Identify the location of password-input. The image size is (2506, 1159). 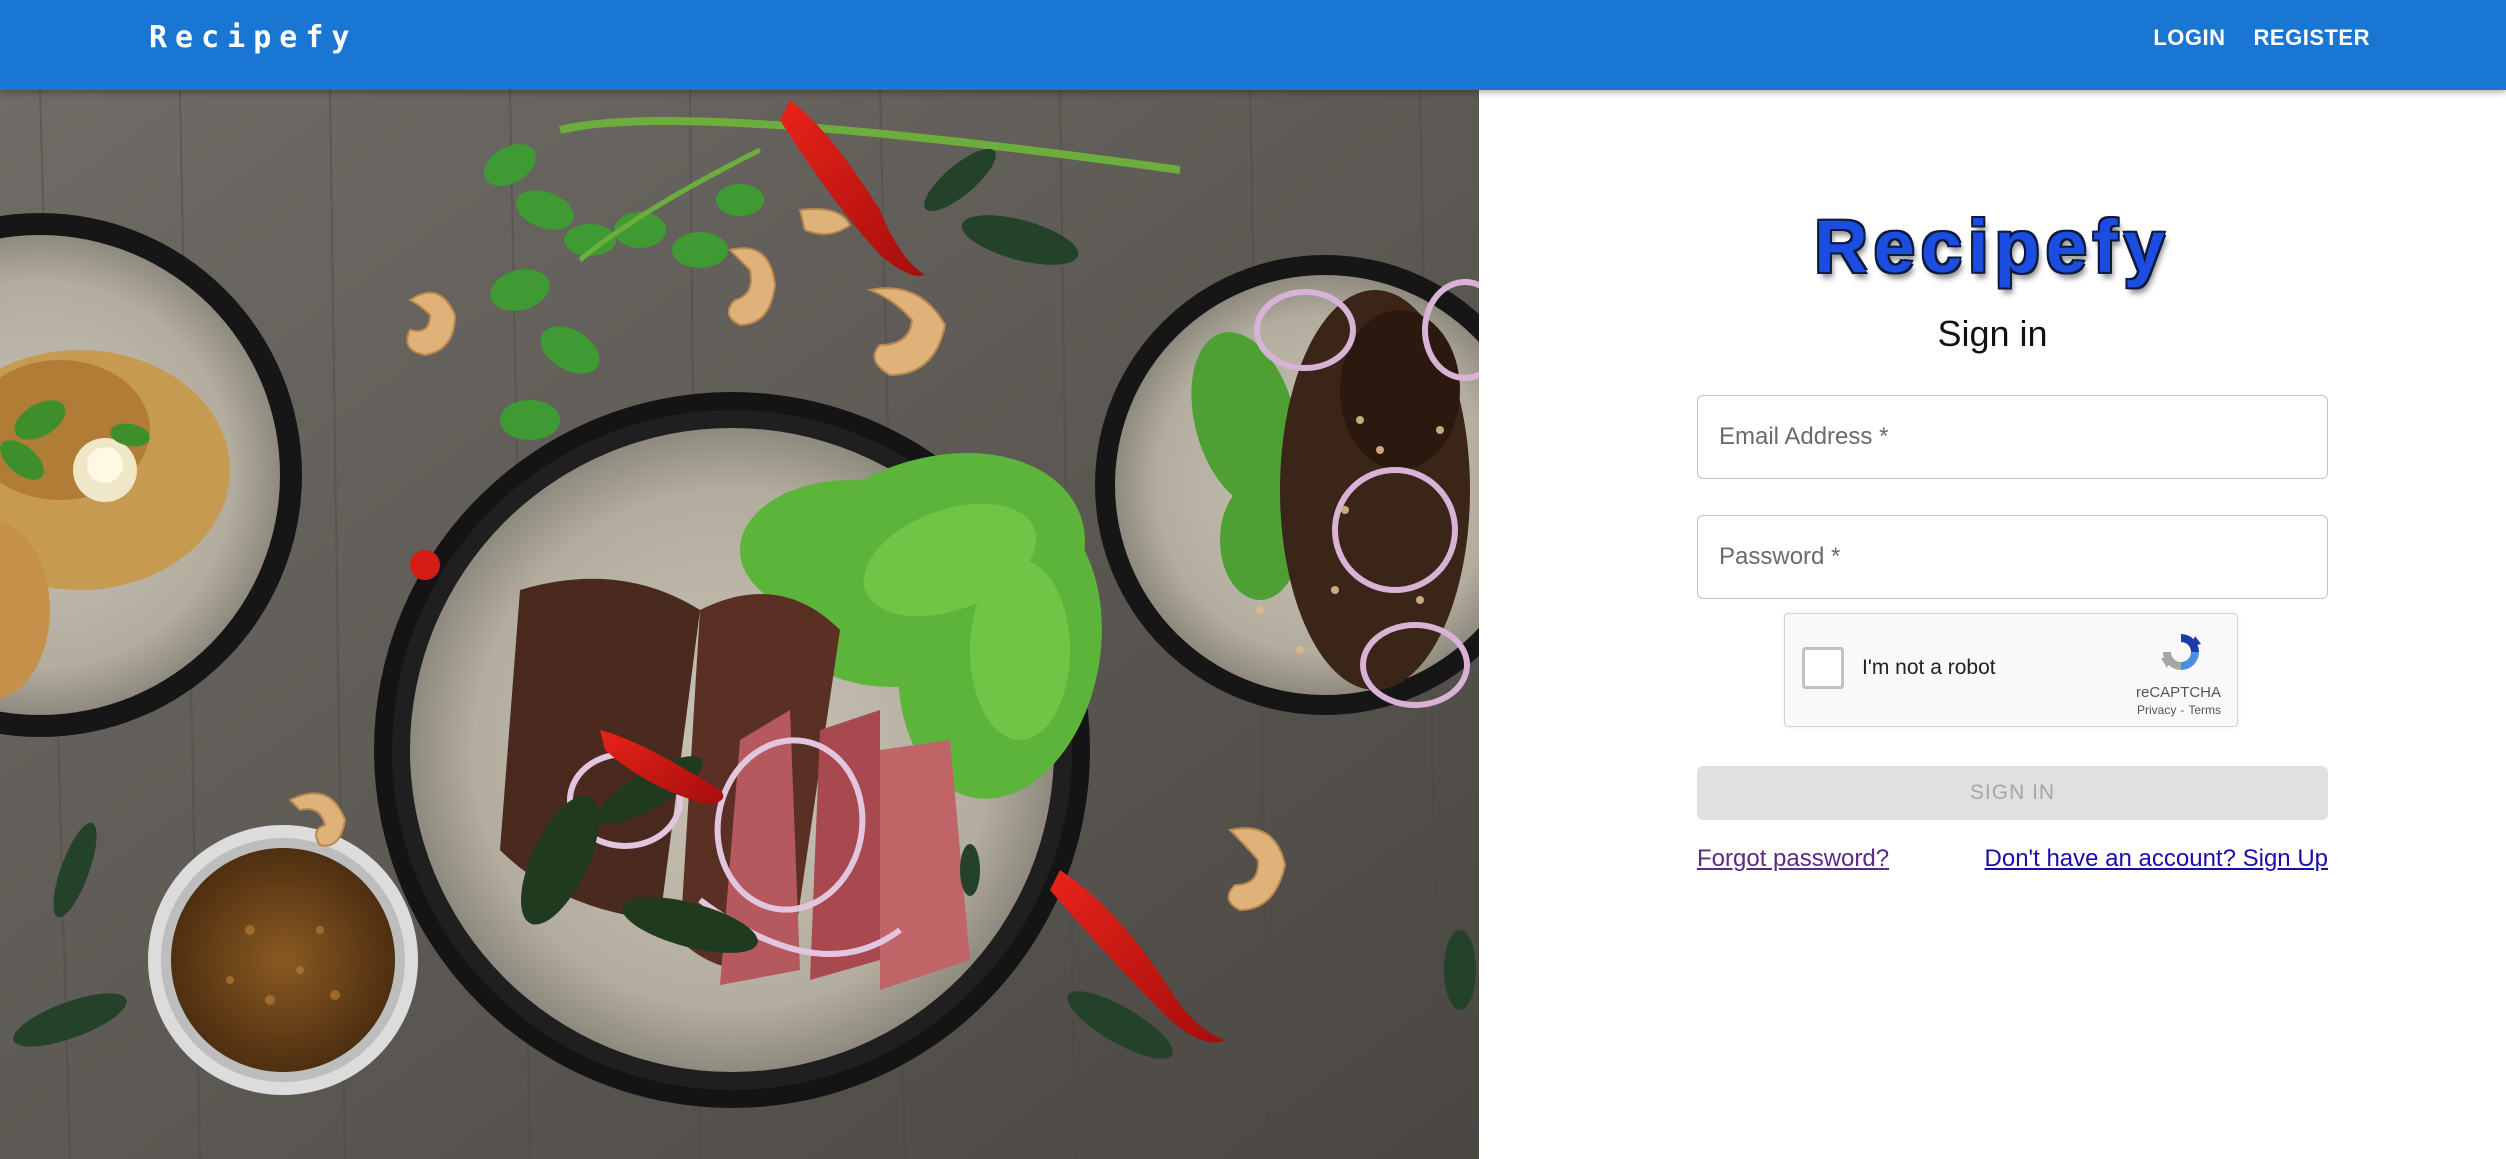
(2012, 557).